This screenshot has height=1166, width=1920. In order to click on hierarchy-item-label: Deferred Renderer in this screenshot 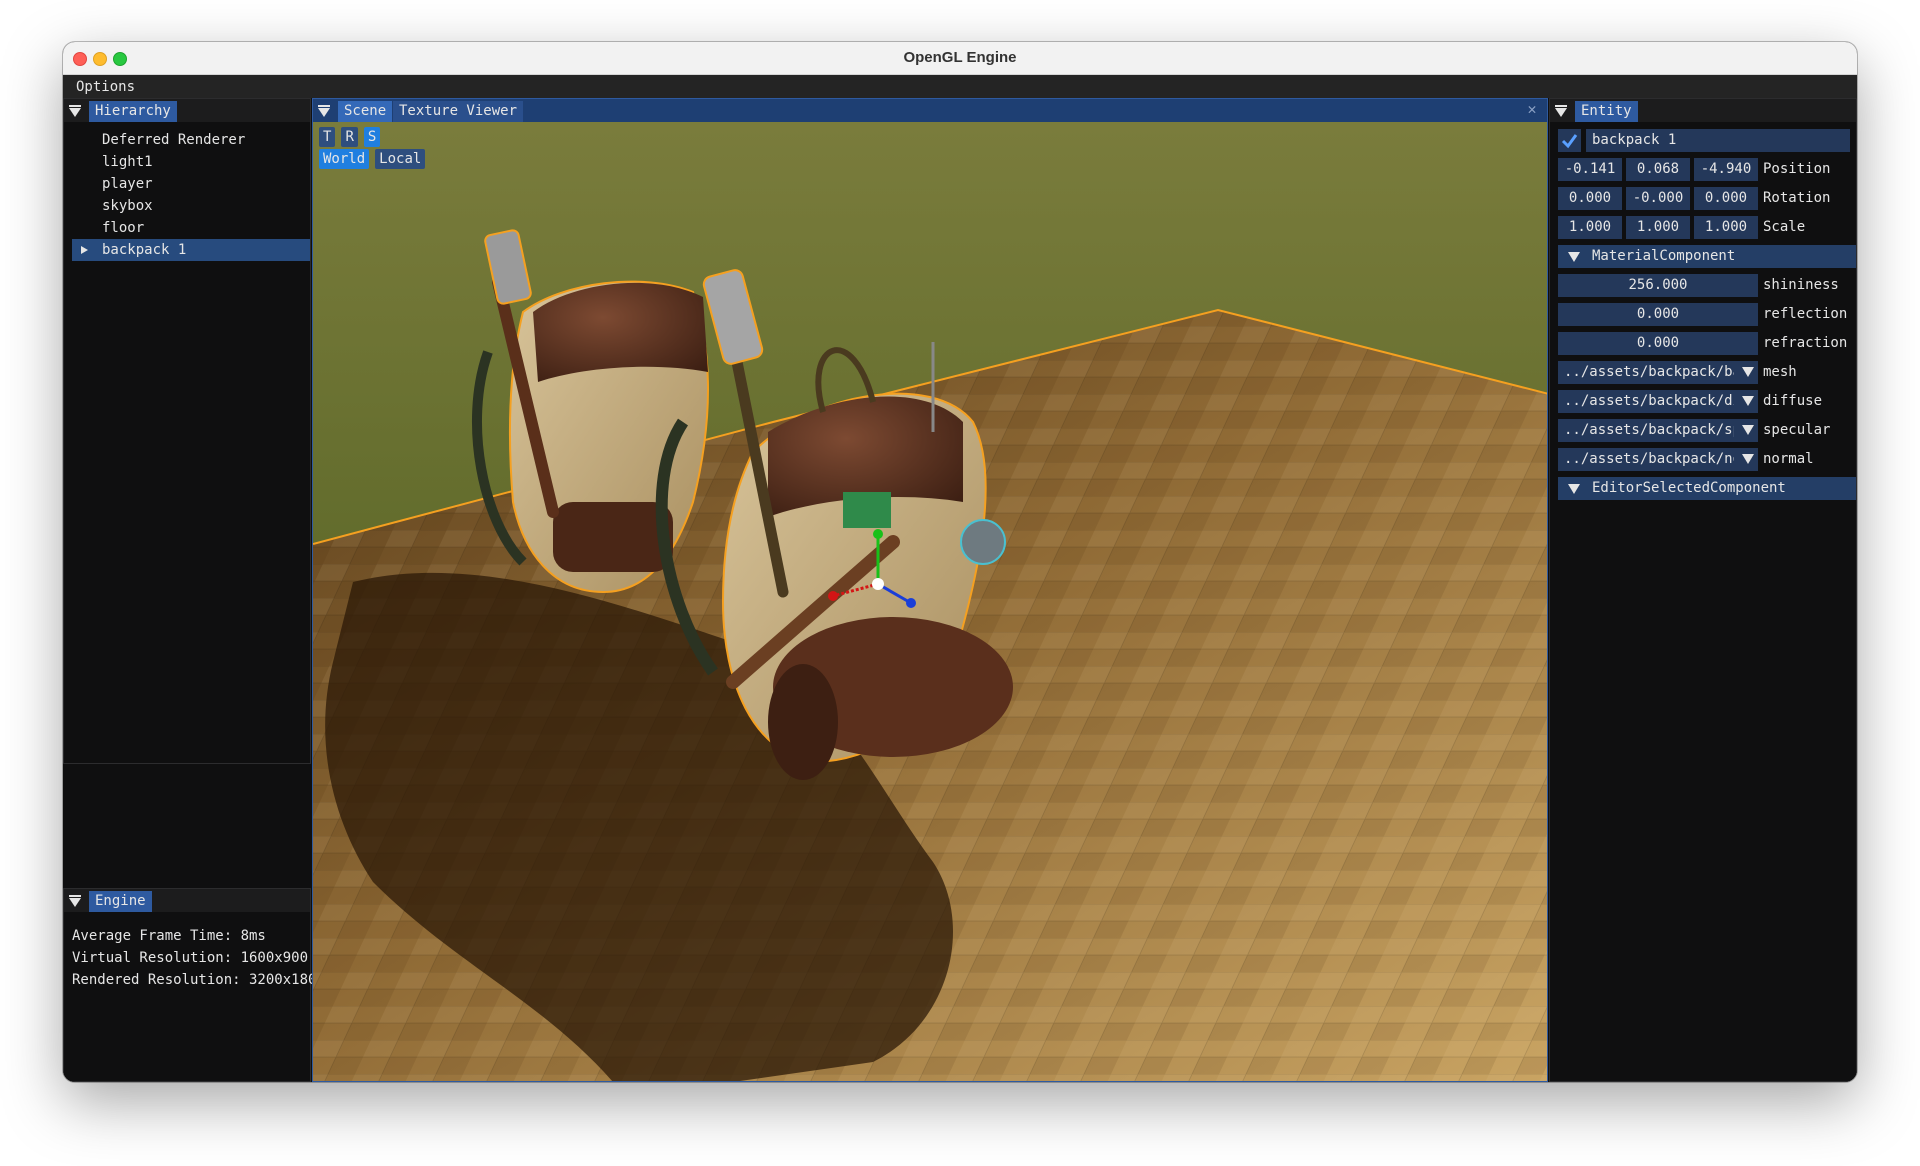, I will do `click(174, 140)`.